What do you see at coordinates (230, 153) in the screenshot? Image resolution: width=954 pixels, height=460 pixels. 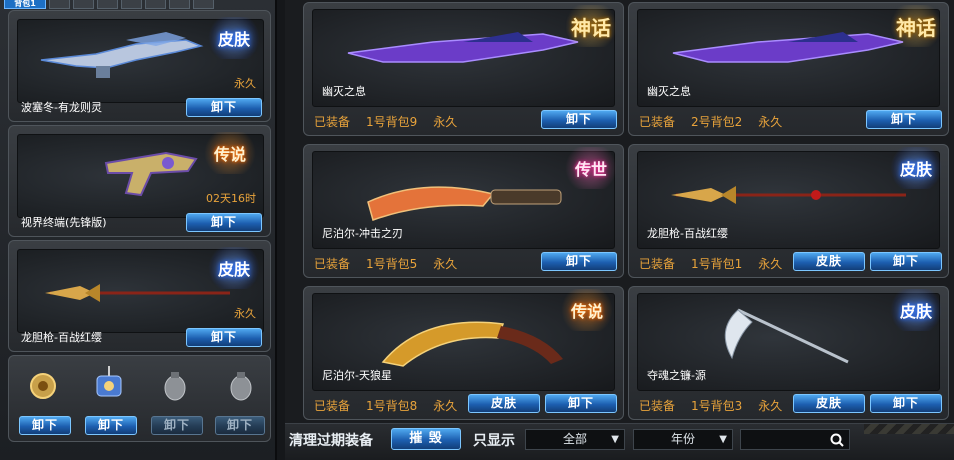 I see `legend-badge: 传说` at bounding box center [230, 153].